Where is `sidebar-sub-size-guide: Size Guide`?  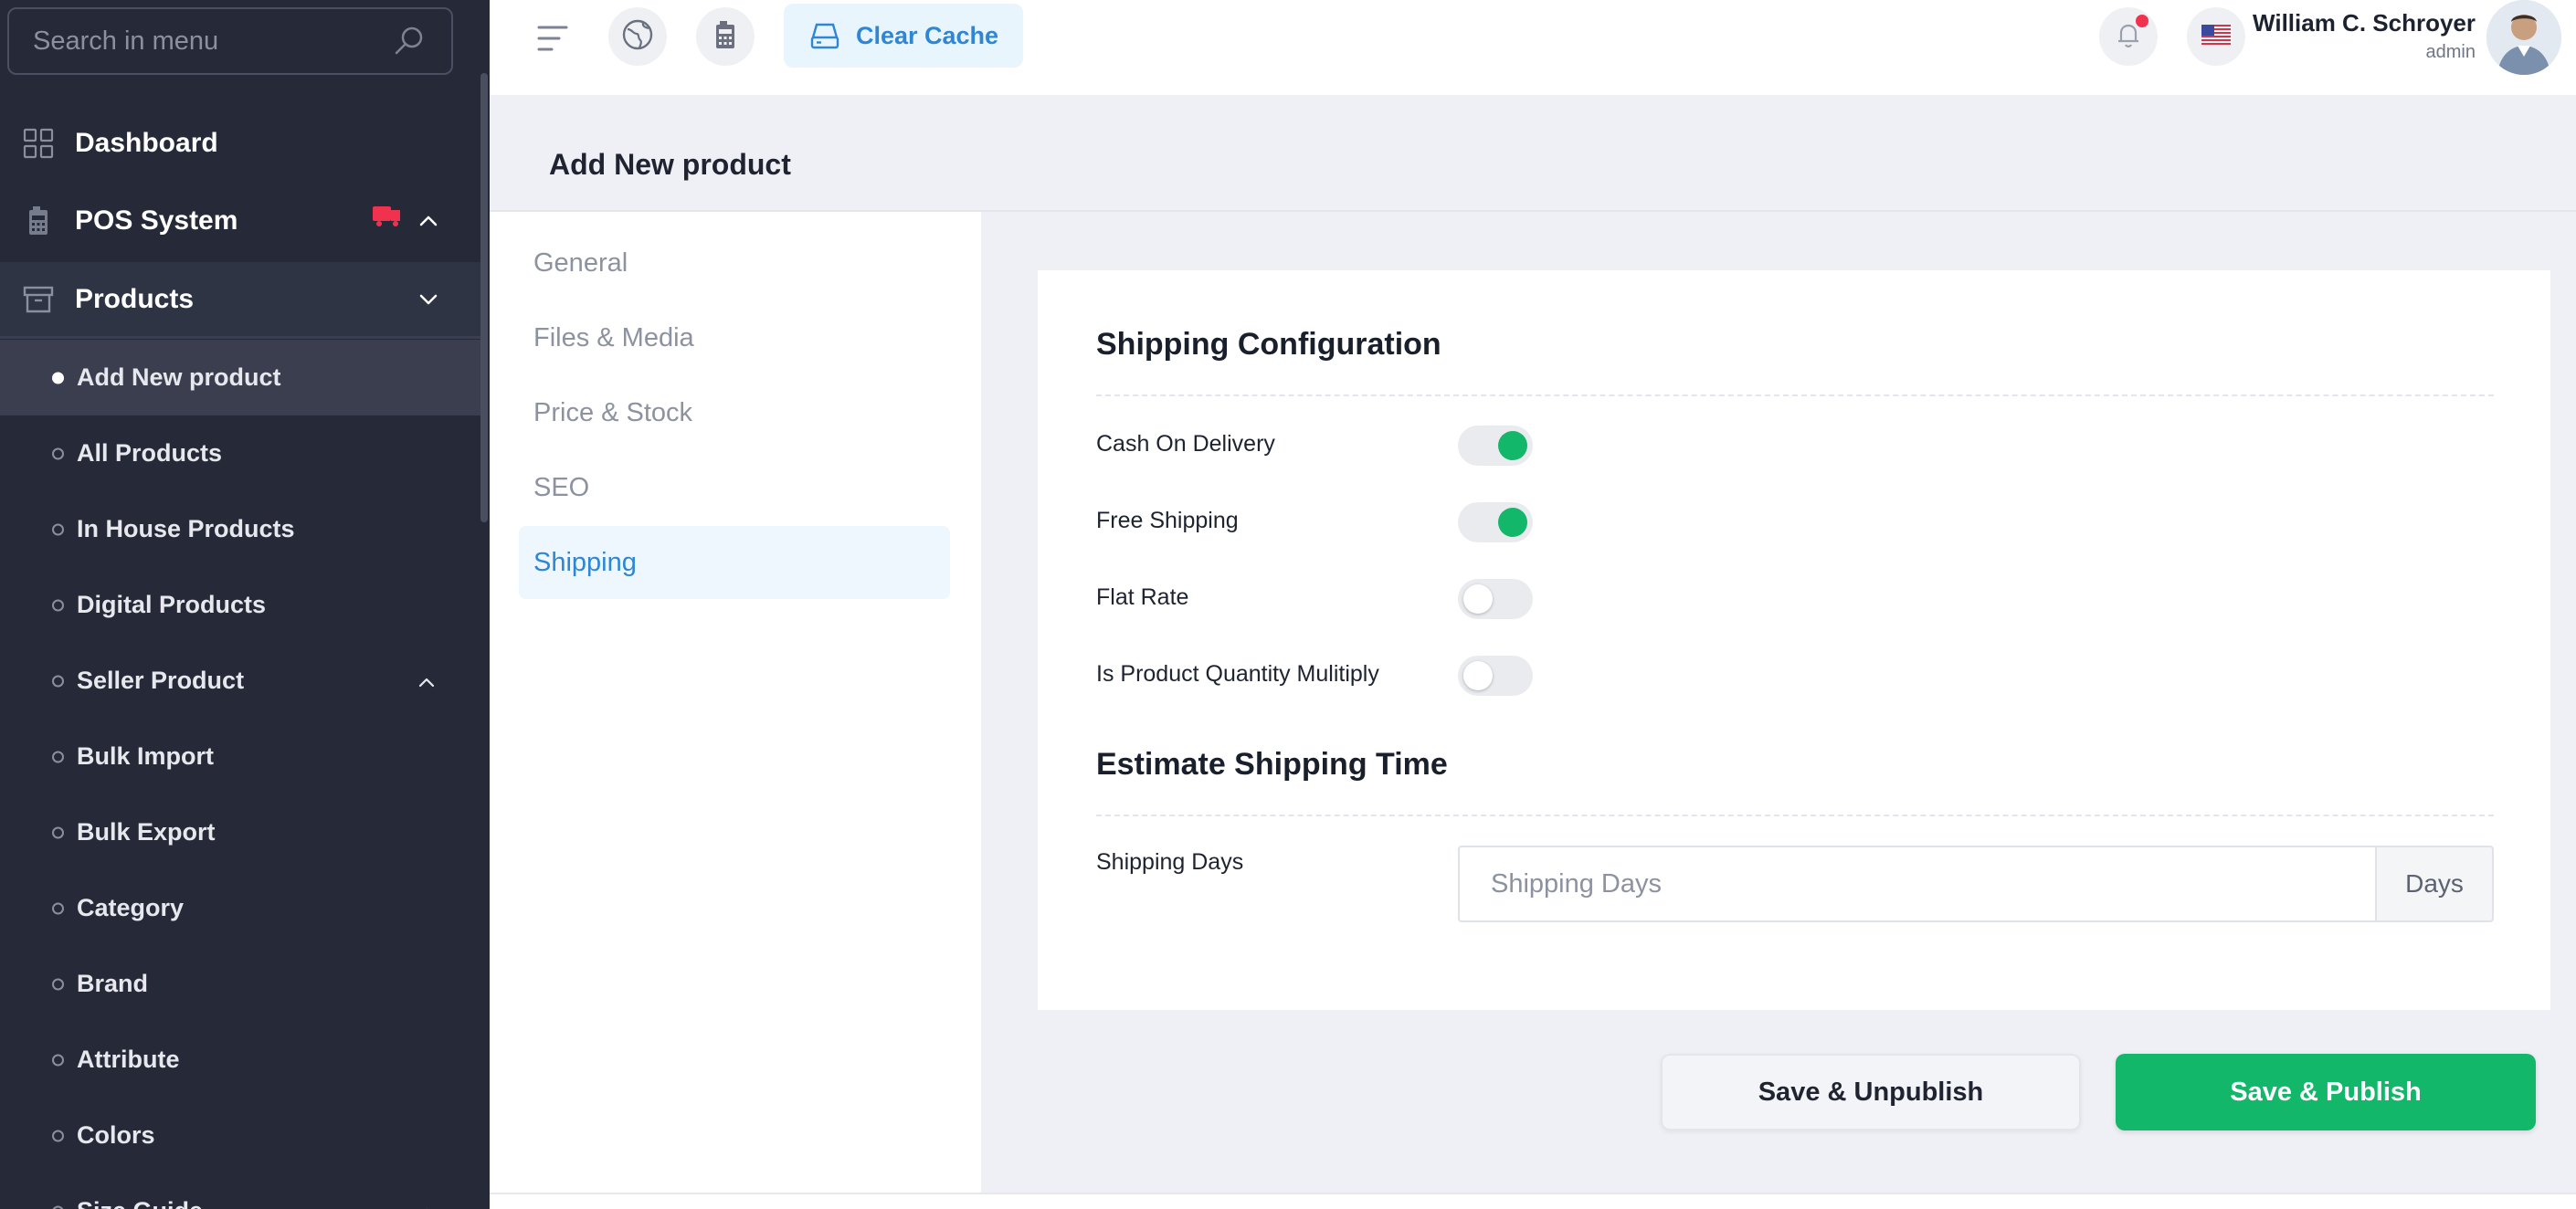
sidebar-sub-size-guide: Size Guide is located at coordinates (241, 1191).